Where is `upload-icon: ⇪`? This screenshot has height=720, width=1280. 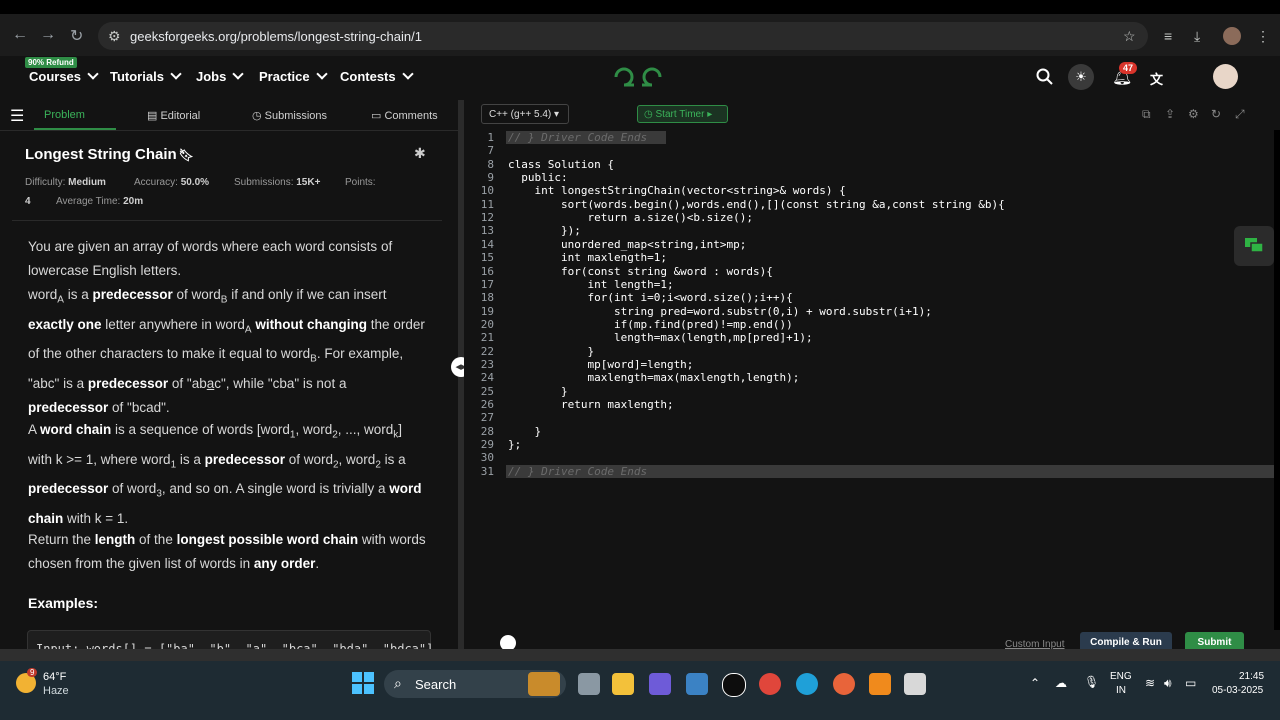
upload-icon: ⇪ is located at coordinates (1170, 114).